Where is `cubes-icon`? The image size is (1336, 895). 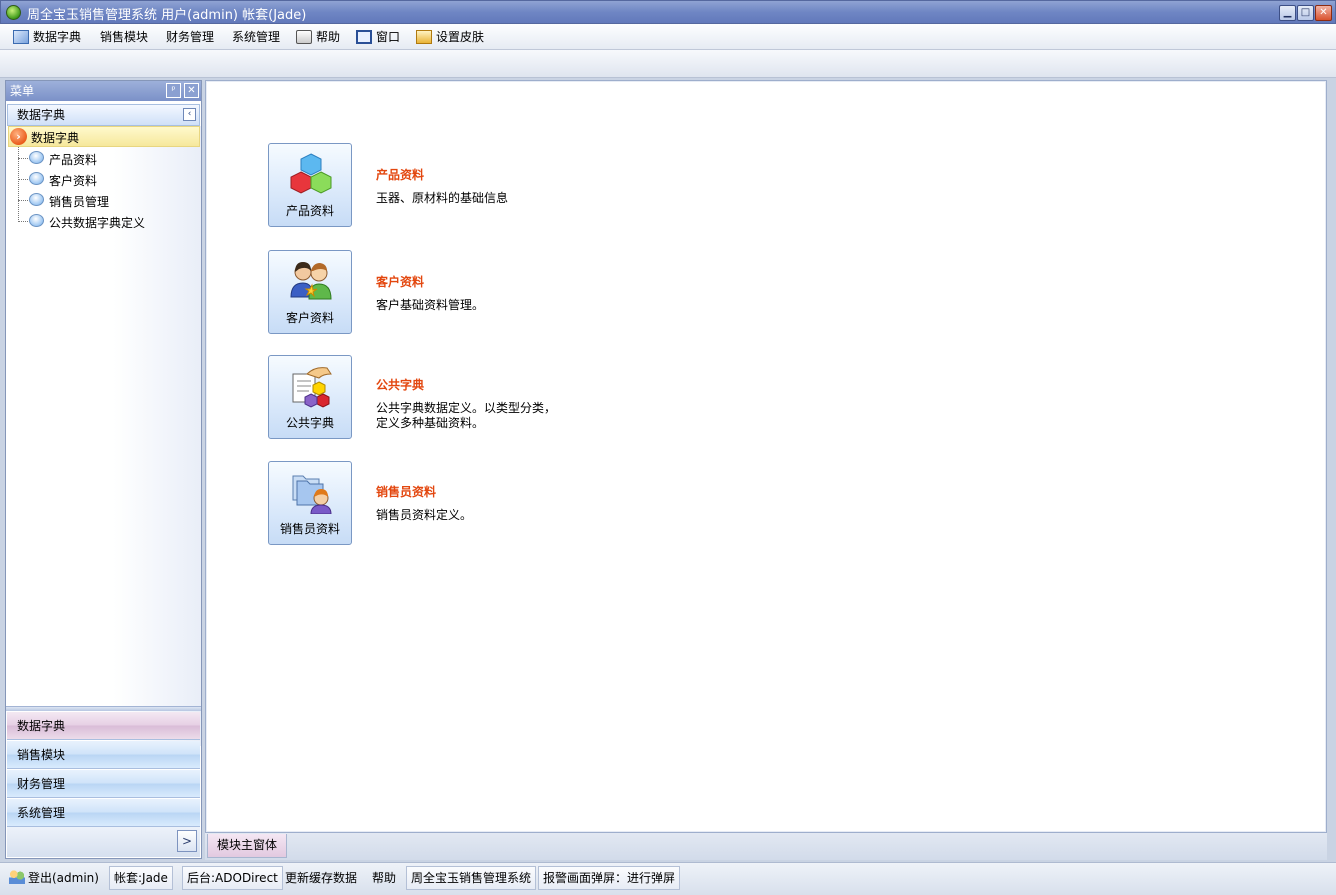 cubes-icon is located at coordinates (311, 173).